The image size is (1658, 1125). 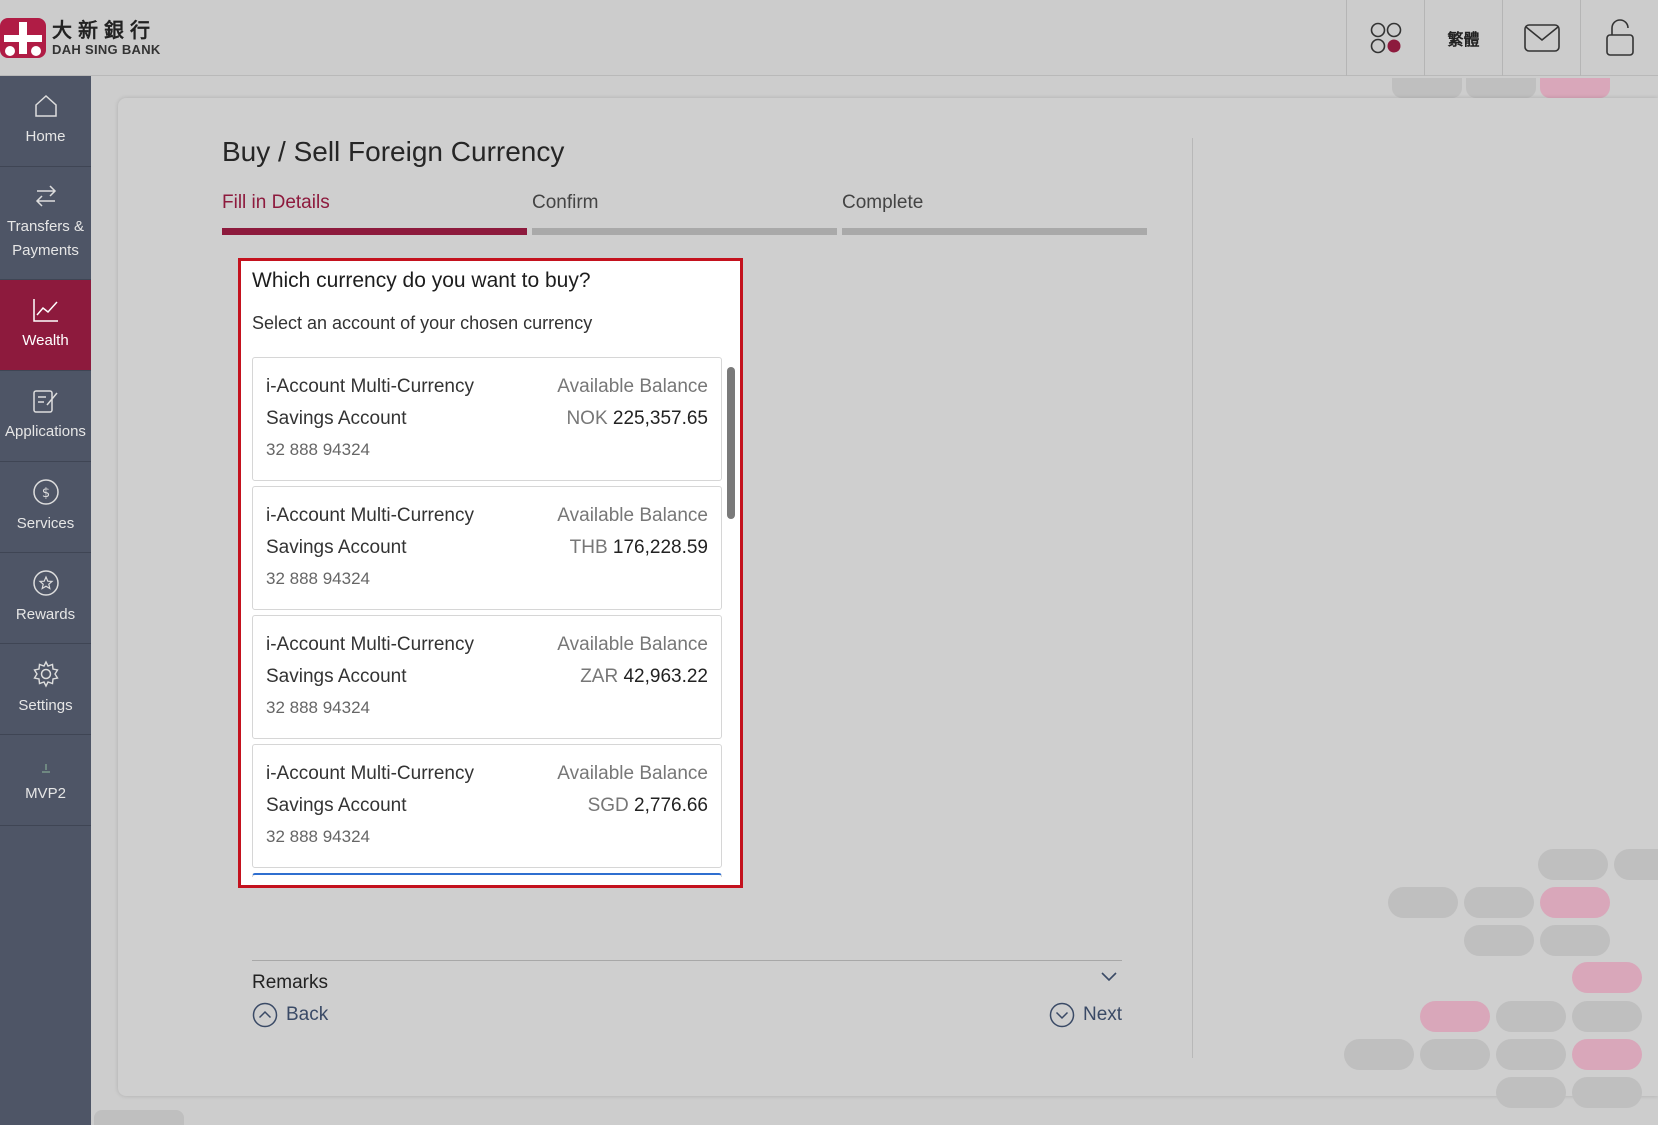 I want to click on balance-value: ZAR 42,963.22, so click(x=644, y=677).